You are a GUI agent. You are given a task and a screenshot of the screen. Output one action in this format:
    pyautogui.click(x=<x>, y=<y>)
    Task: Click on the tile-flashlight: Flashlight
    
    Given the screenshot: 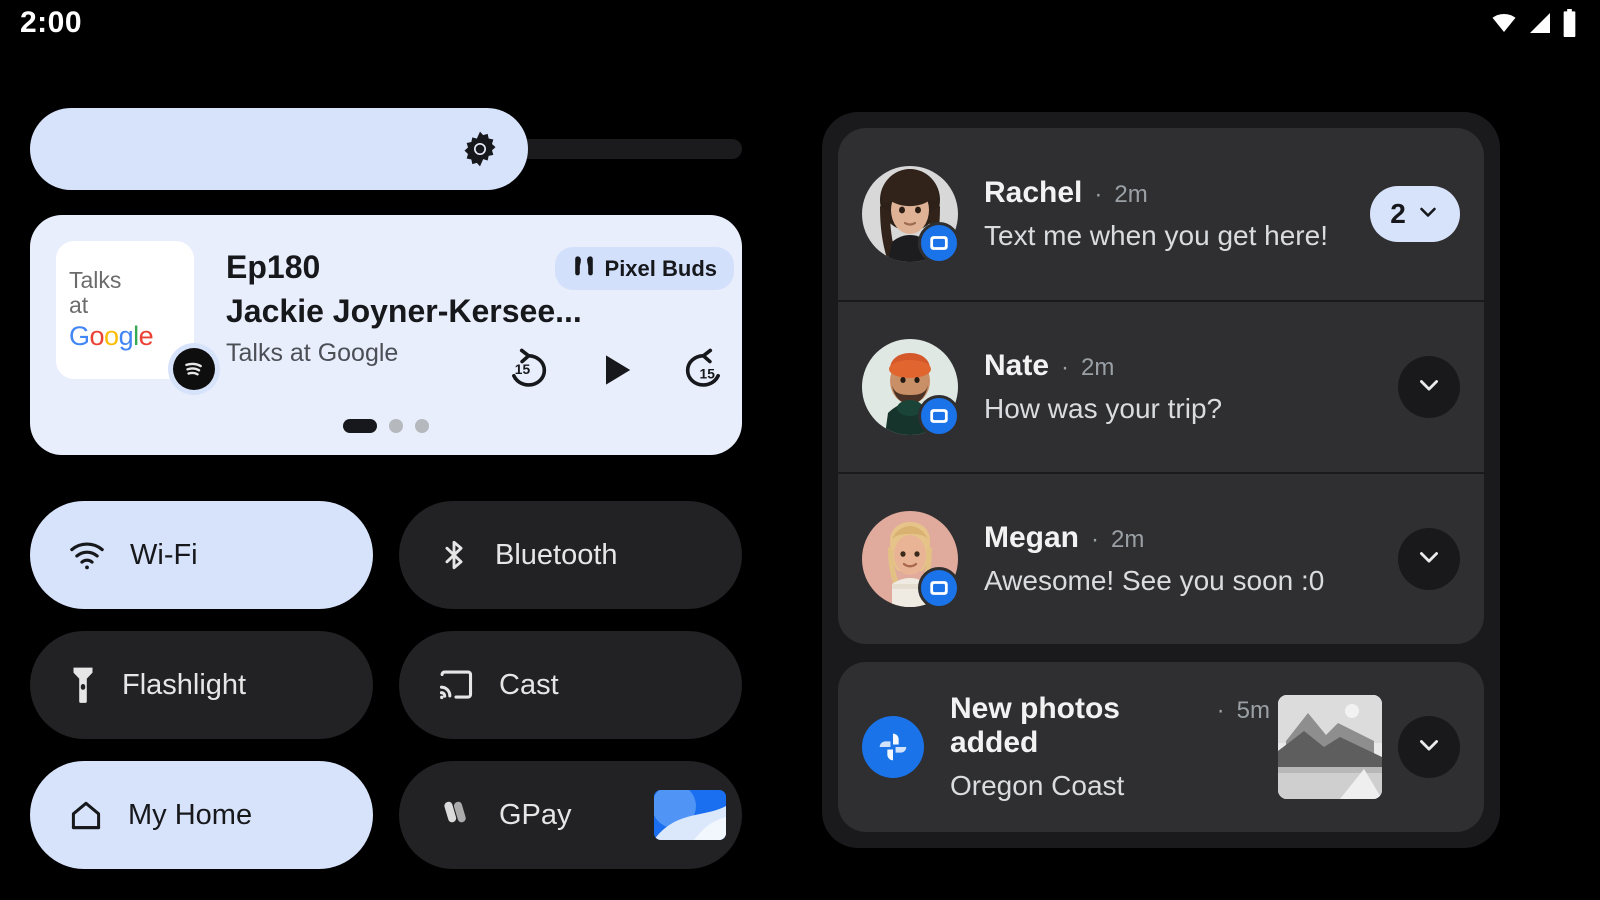 What is the action you would take?
    pyautogui.click(x=201, y=685)
    